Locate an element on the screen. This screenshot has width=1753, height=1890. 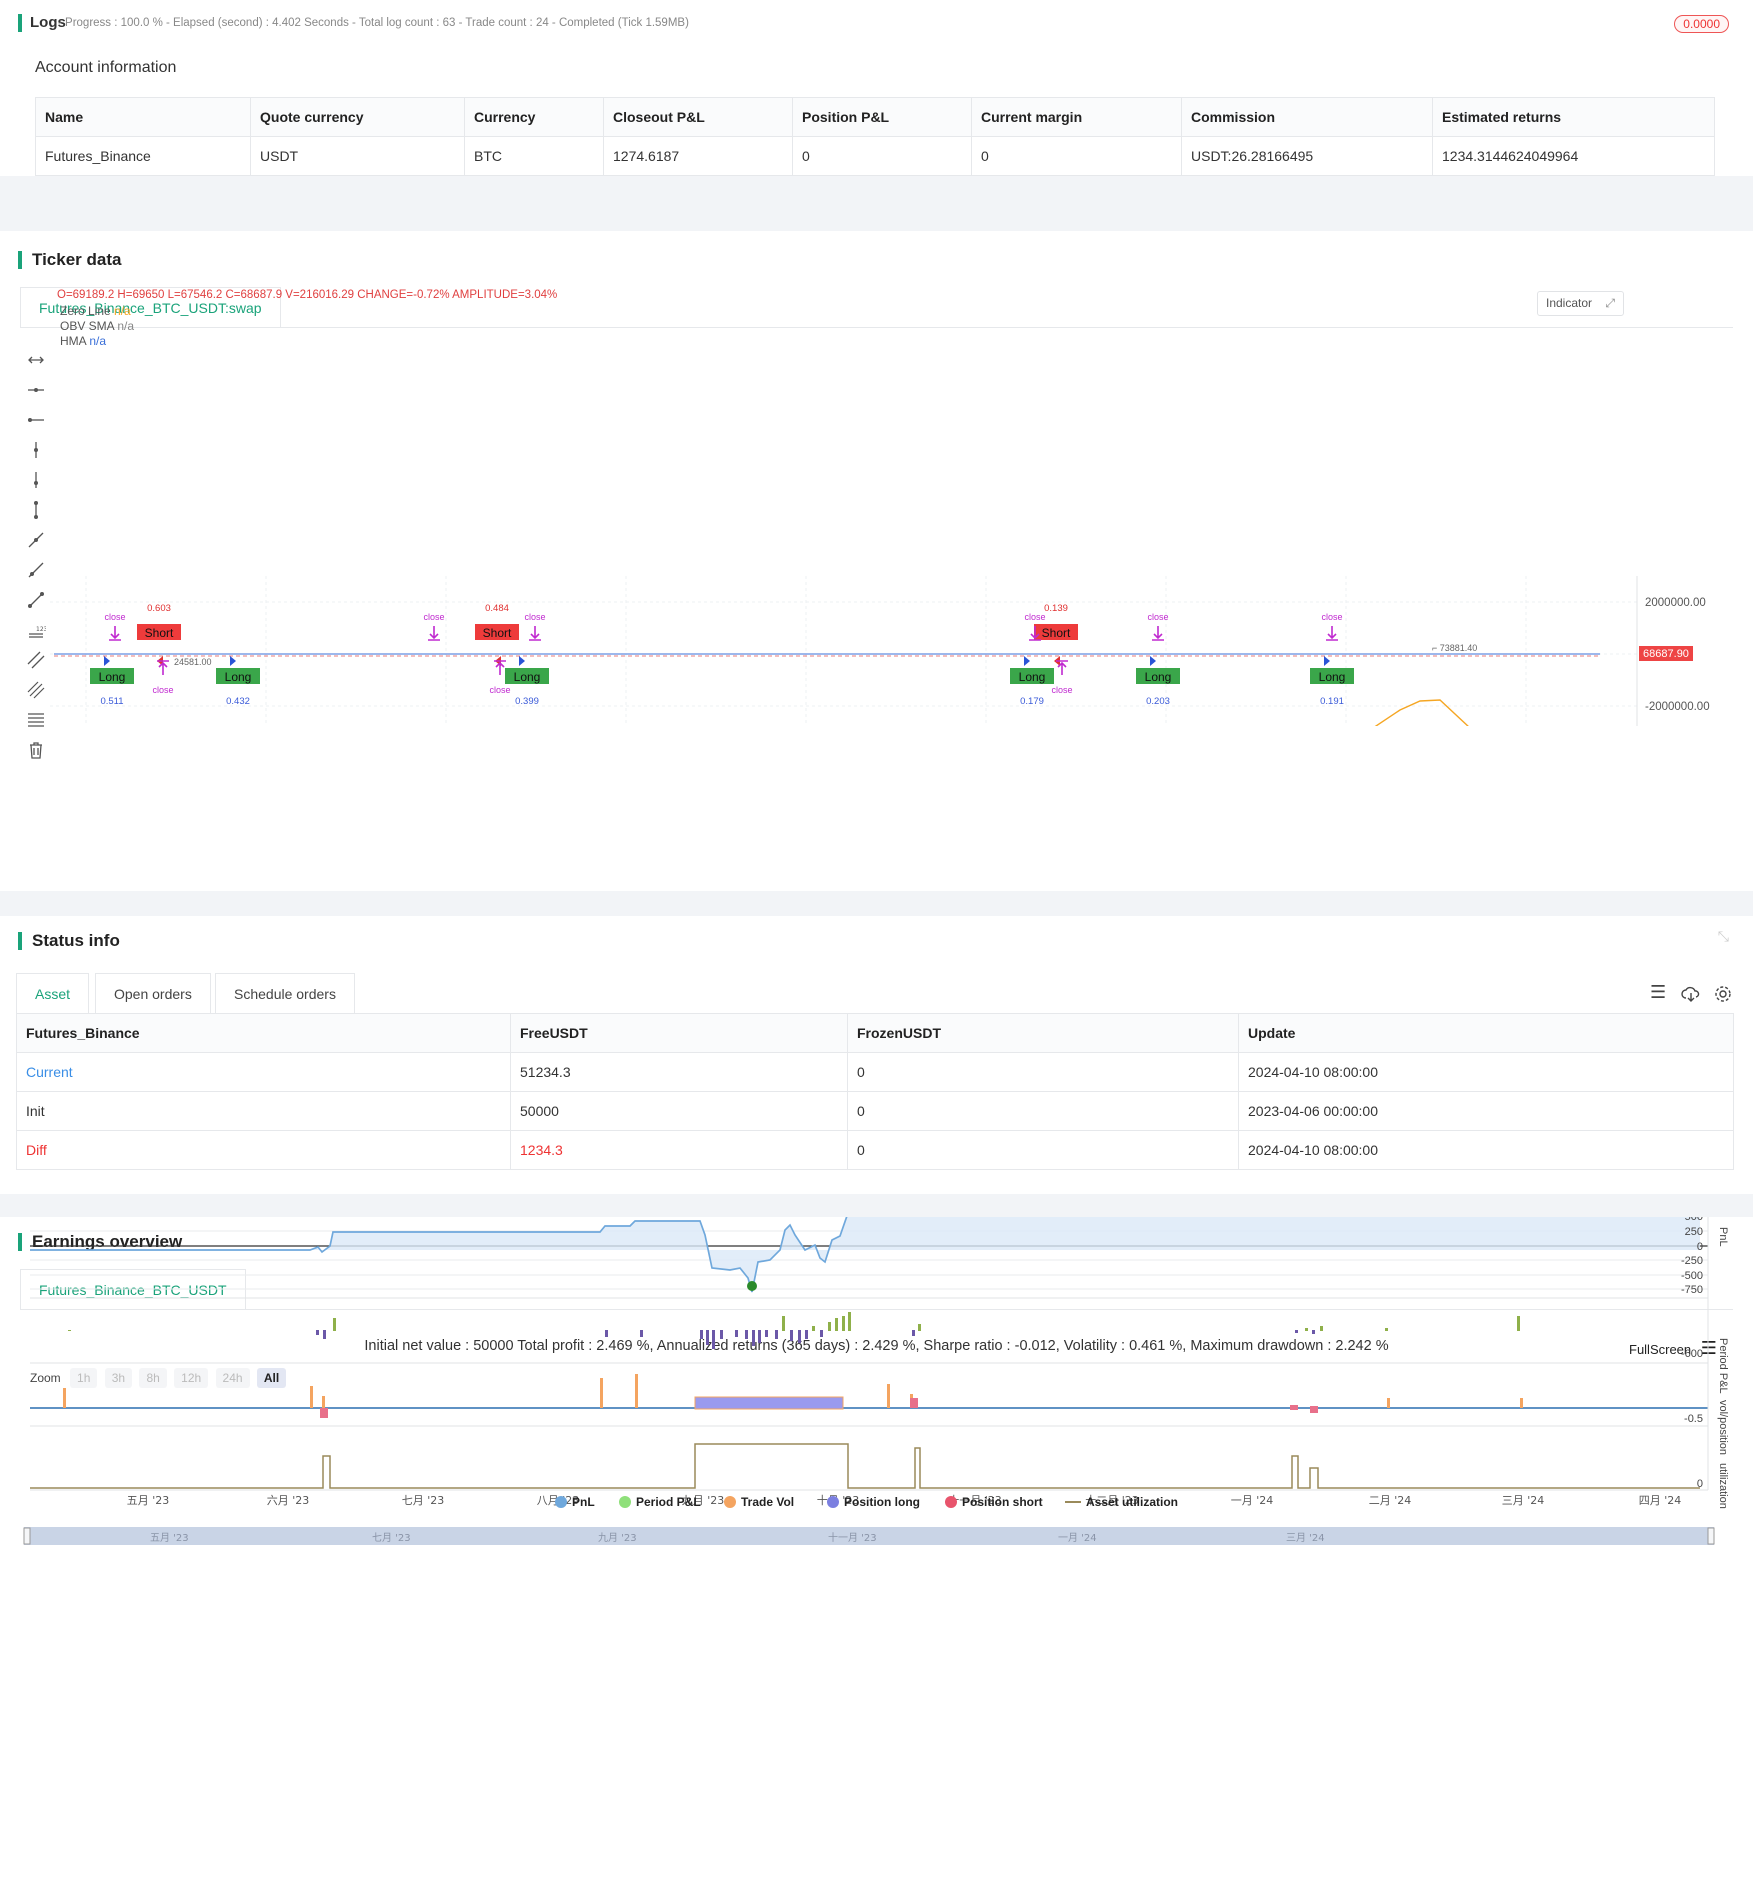
x-tick-label: 二月 '24 is located at coordinates (1390, 1500).